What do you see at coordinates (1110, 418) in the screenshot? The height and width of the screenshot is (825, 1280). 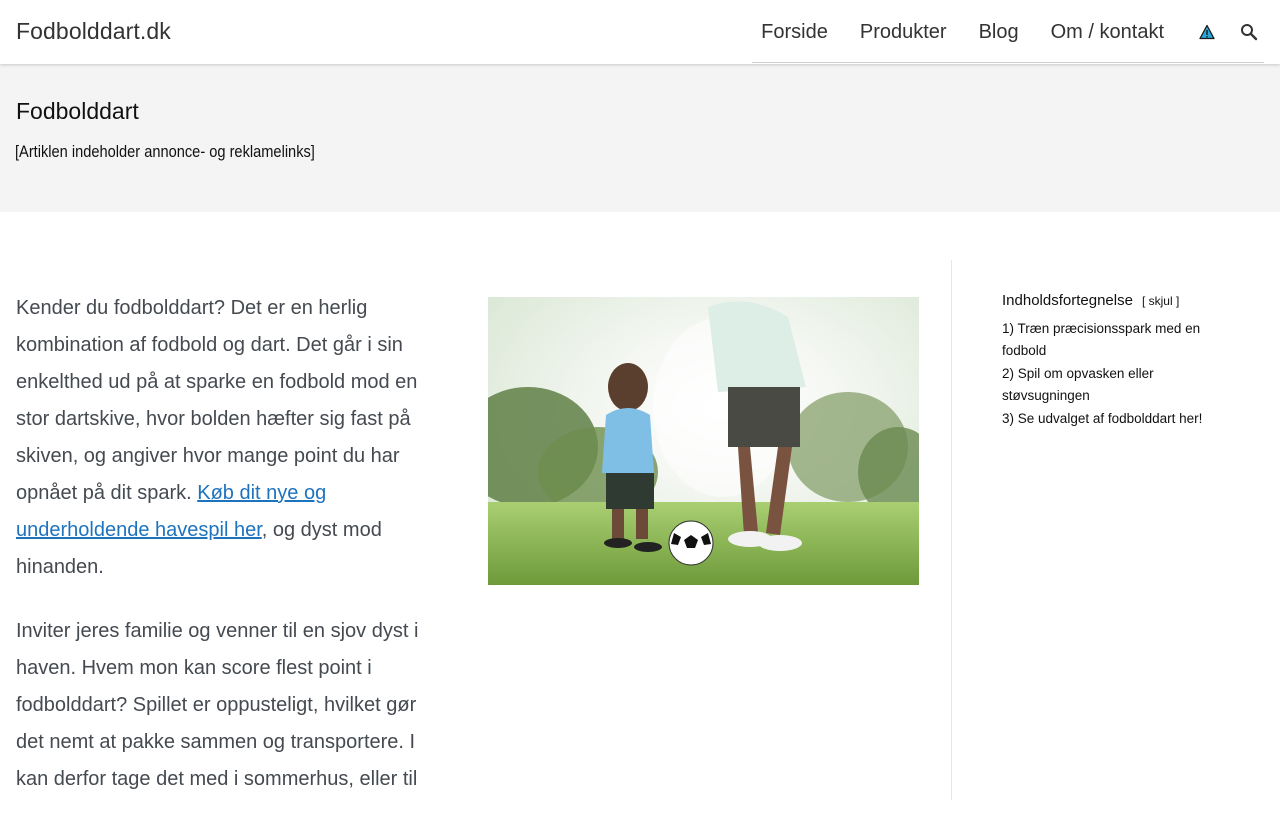 I see `toc-link-3: Se udvalget af fodbolddart her!` at bounding box center [1110, 418].